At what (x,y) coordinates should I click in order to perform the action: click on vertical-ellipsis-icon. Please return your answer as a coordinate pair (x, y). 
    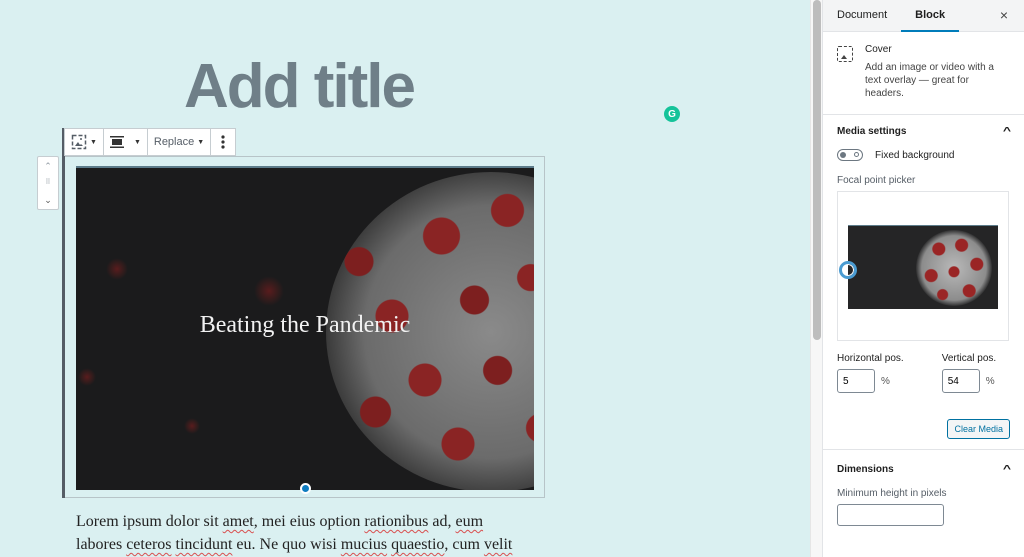
    Looking at the image, I should click on (223, 142).